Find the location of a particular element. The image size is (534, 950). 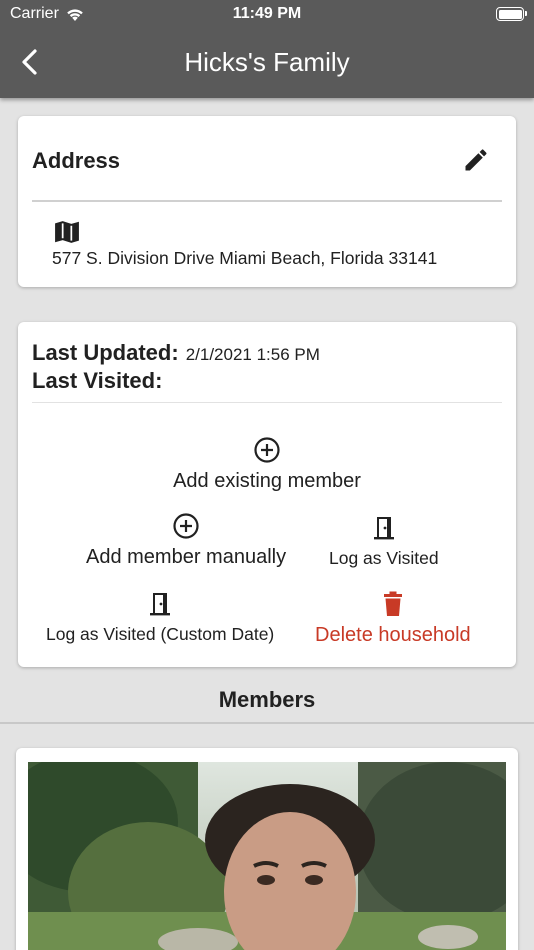

members-heading: Members is located at coordinates (267, 699).